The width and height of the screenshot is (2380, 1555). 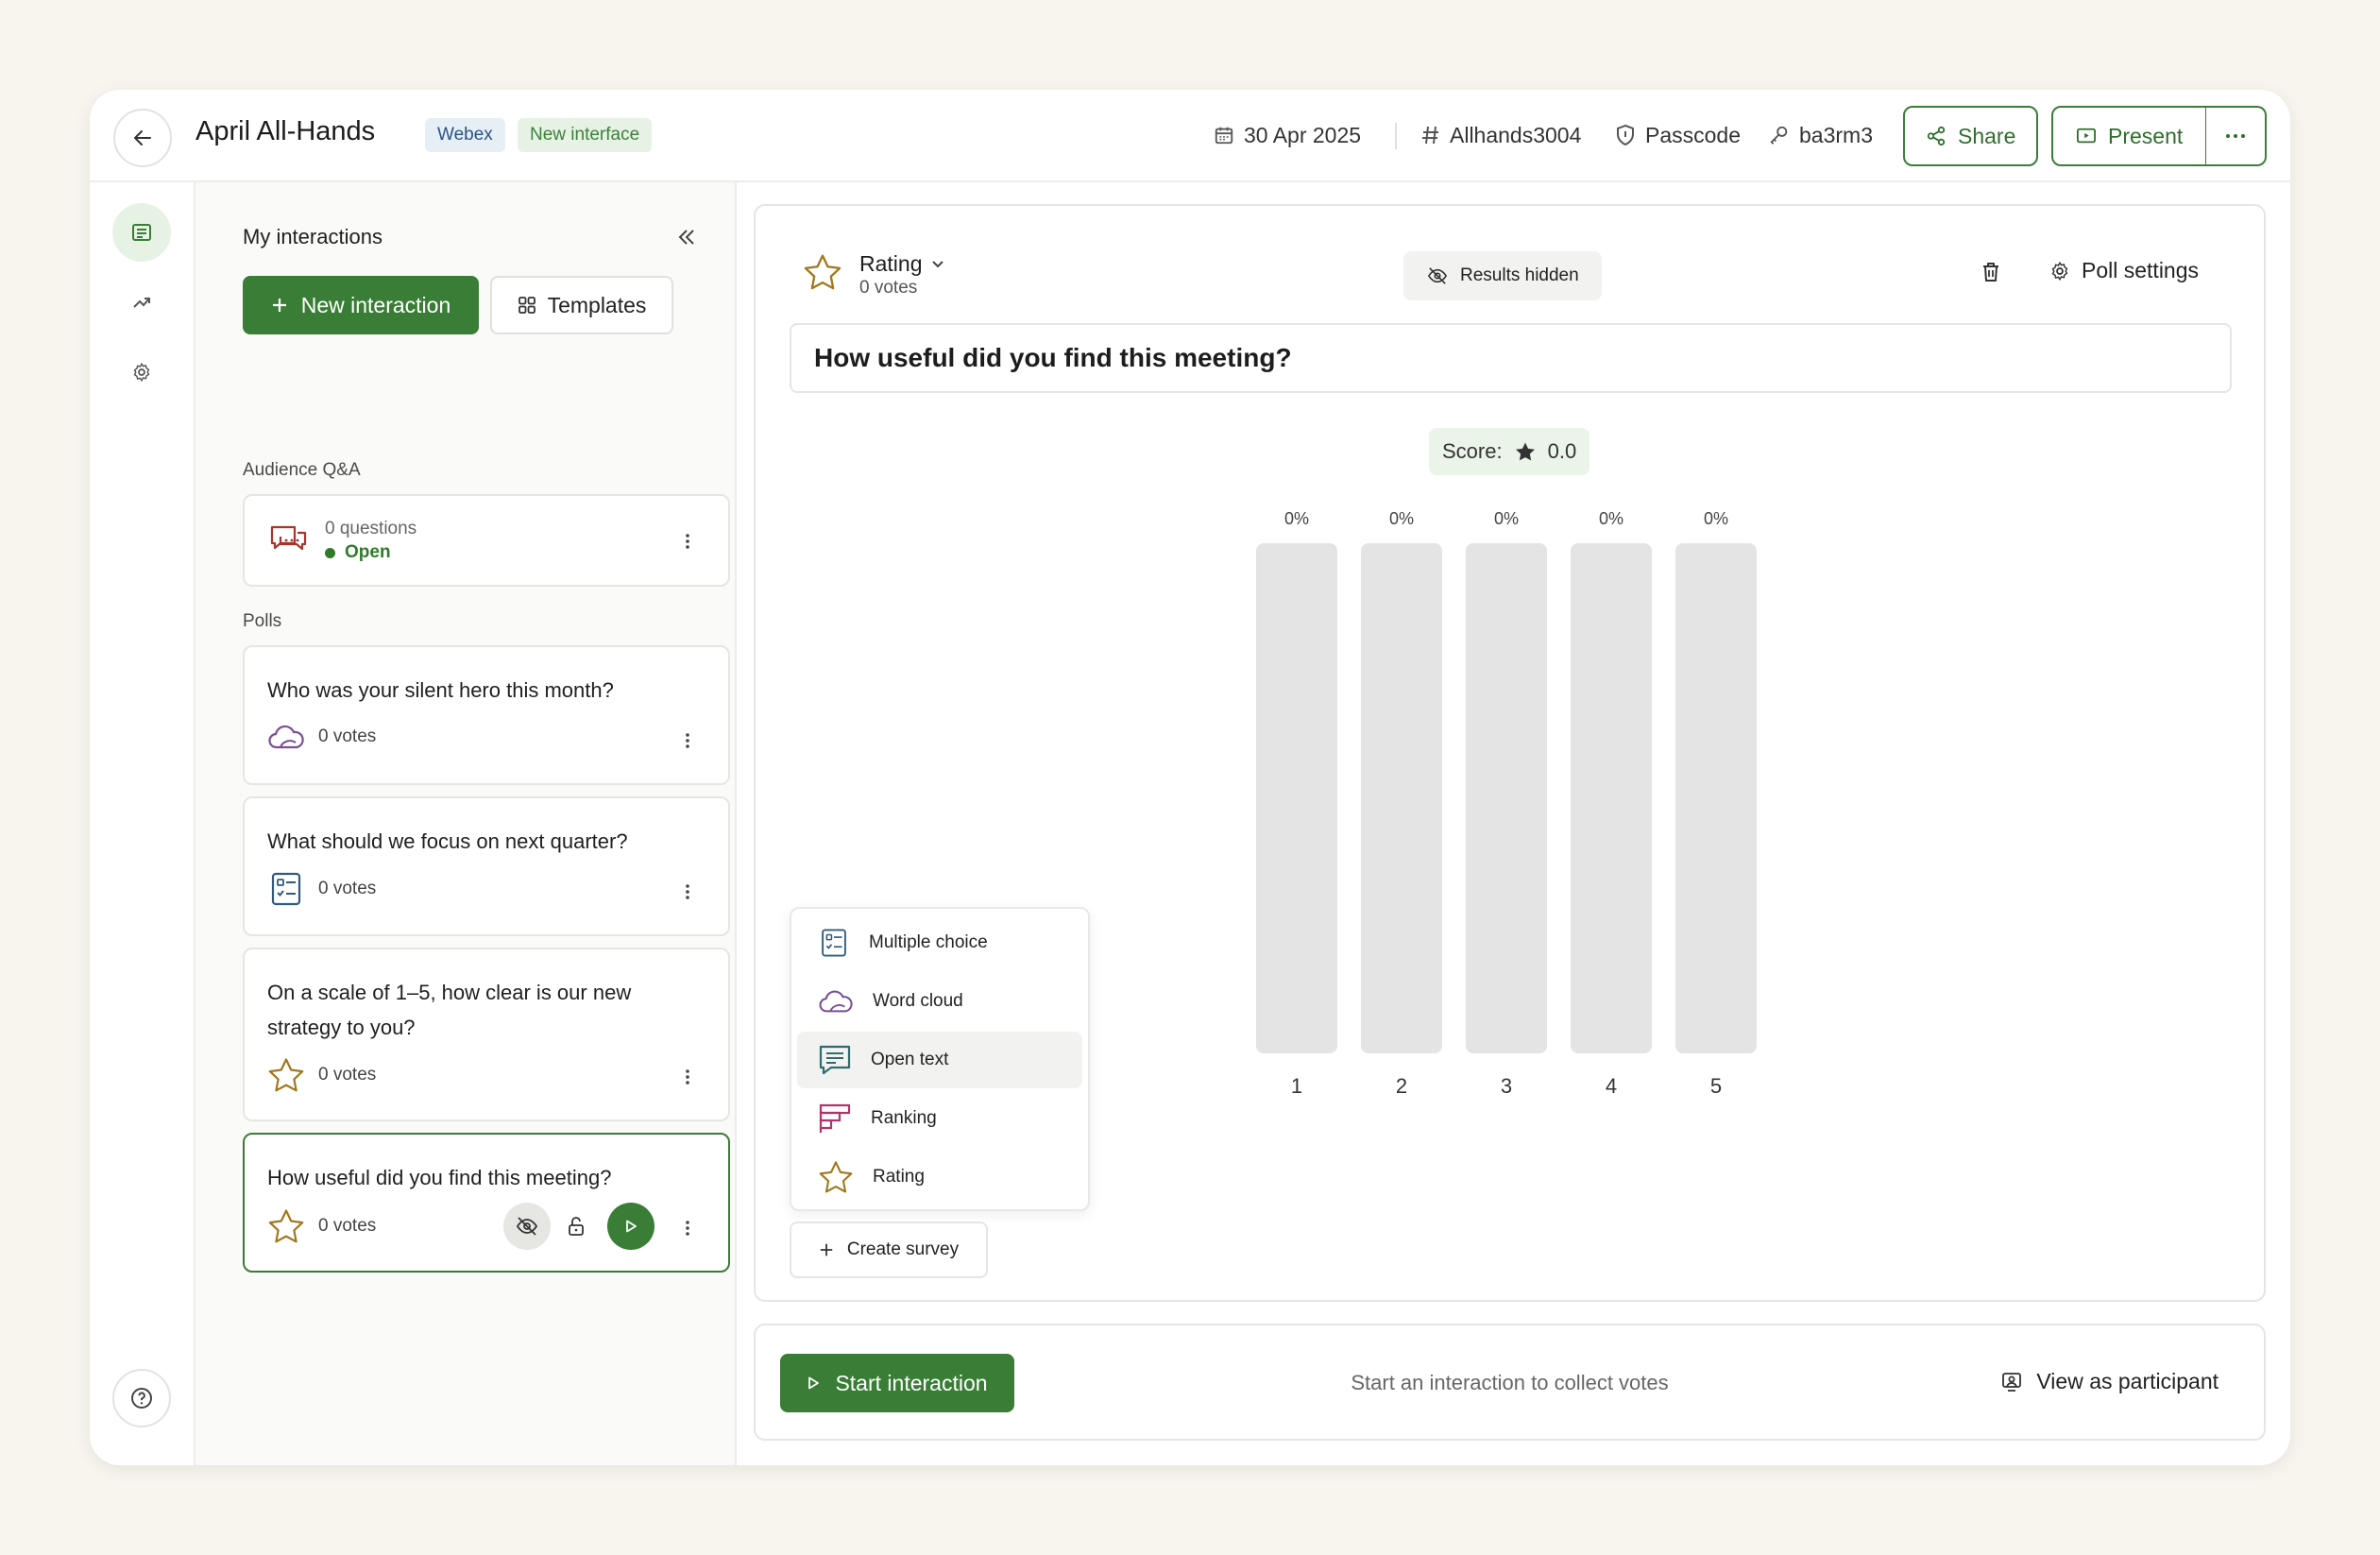 What do you see at coordinates (2146, 135) in the screenshot?
I see `present-label: Present` at bounding box center [2146, 135].